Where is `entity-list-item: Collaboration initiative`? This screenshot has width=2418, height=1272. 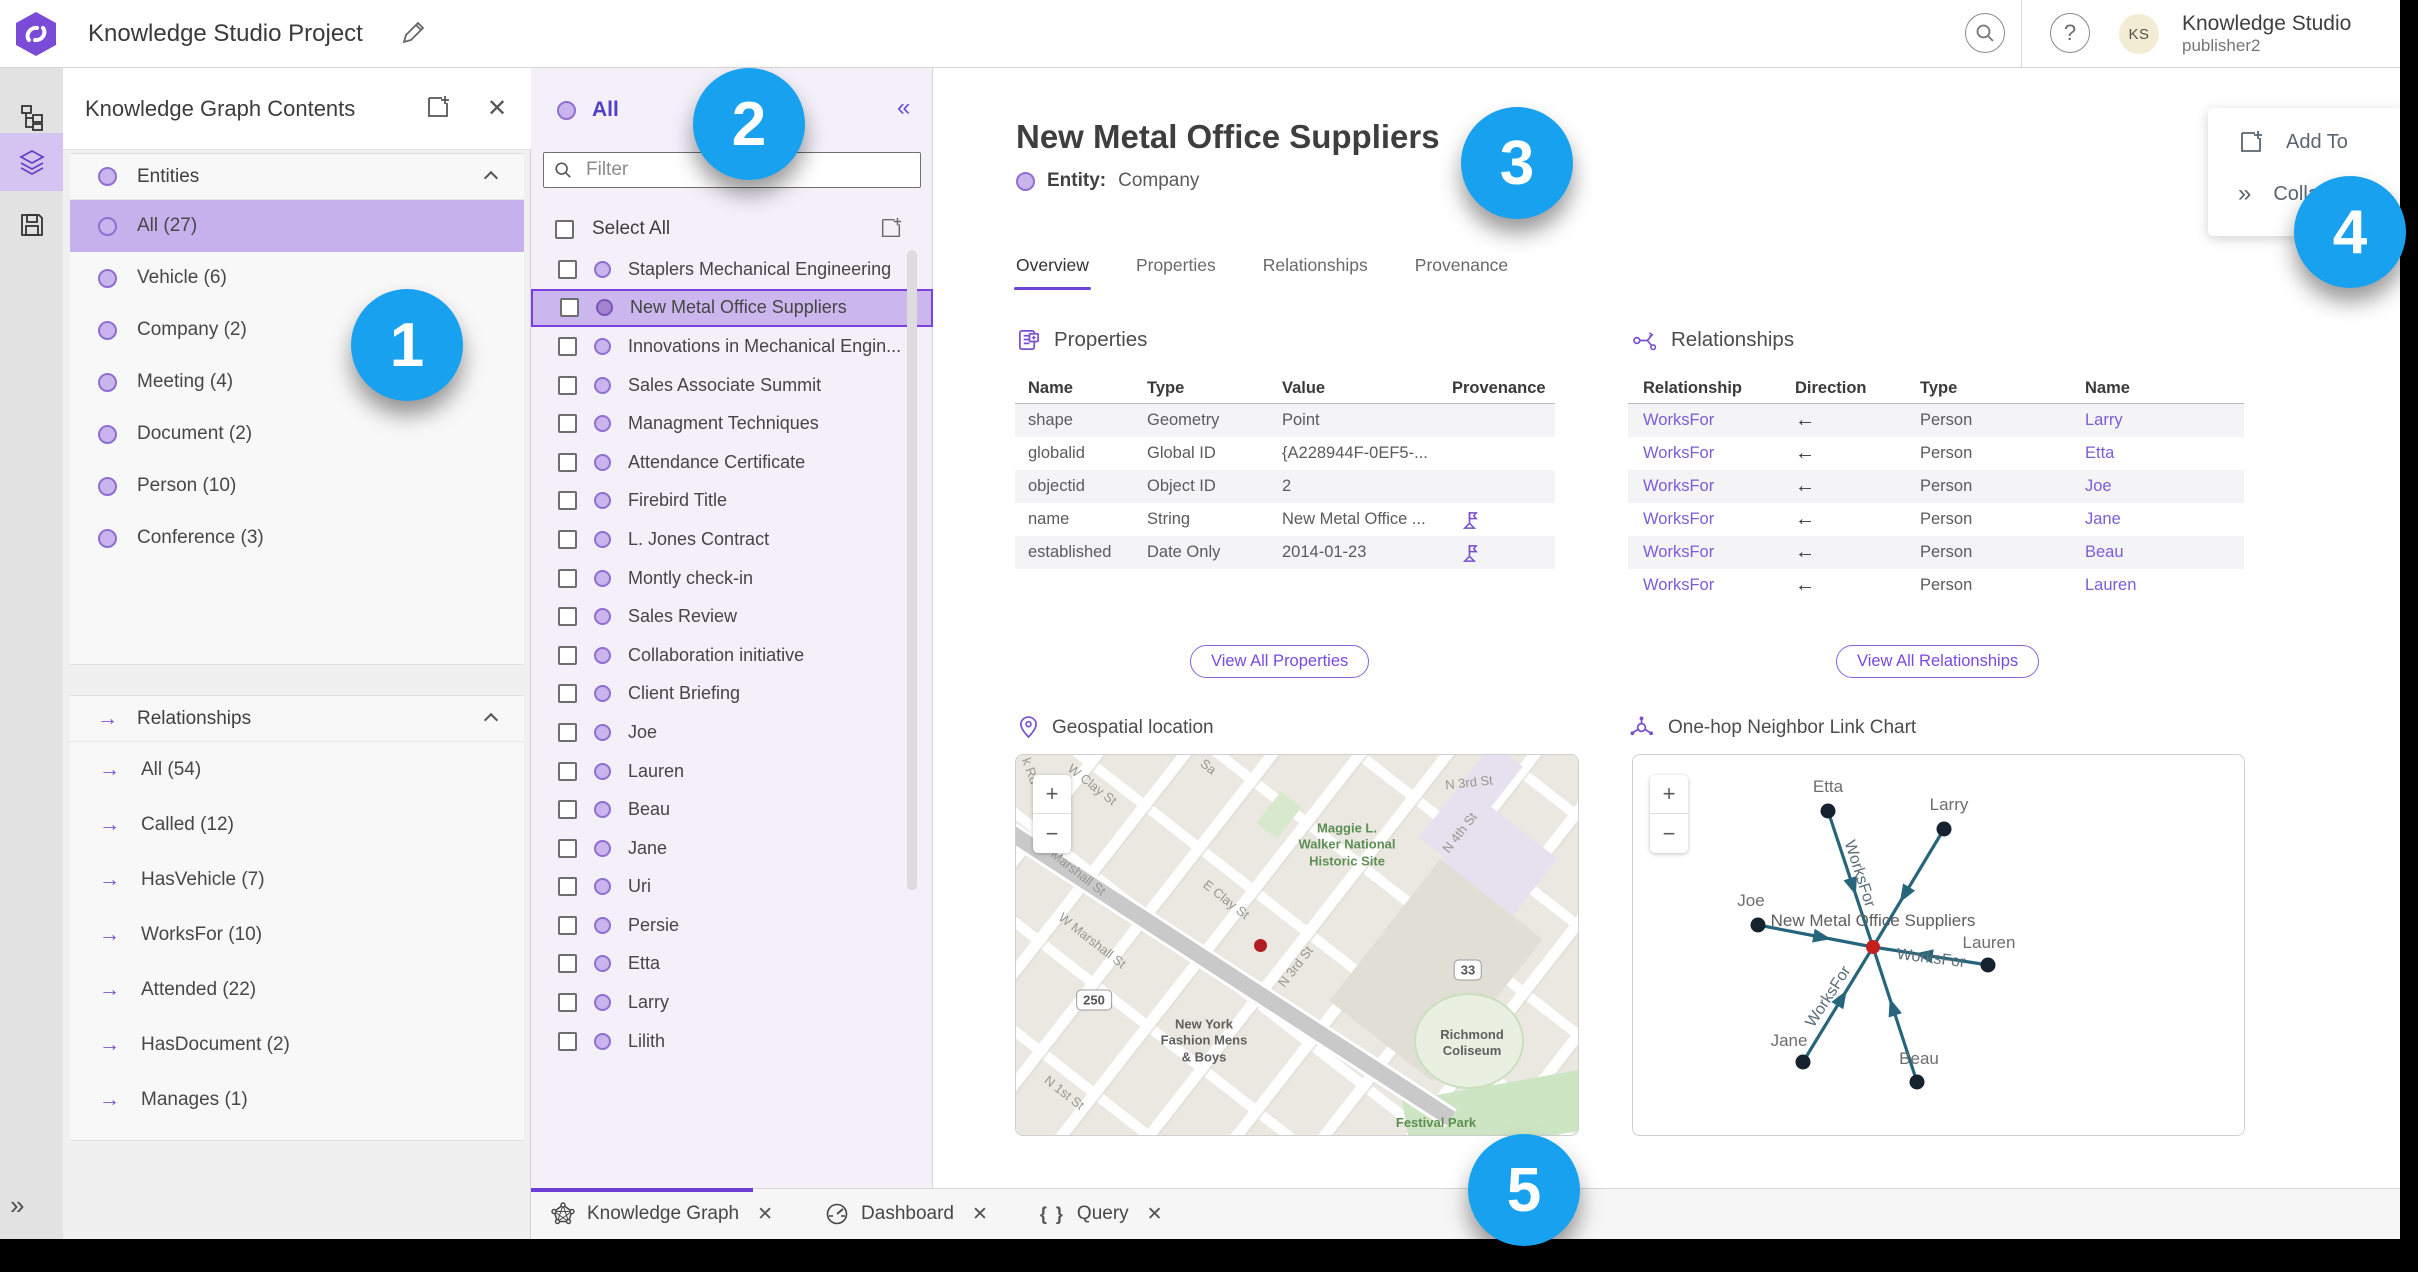 entity-list-item: Collaboration initiative is located at coordinates (732, 655).